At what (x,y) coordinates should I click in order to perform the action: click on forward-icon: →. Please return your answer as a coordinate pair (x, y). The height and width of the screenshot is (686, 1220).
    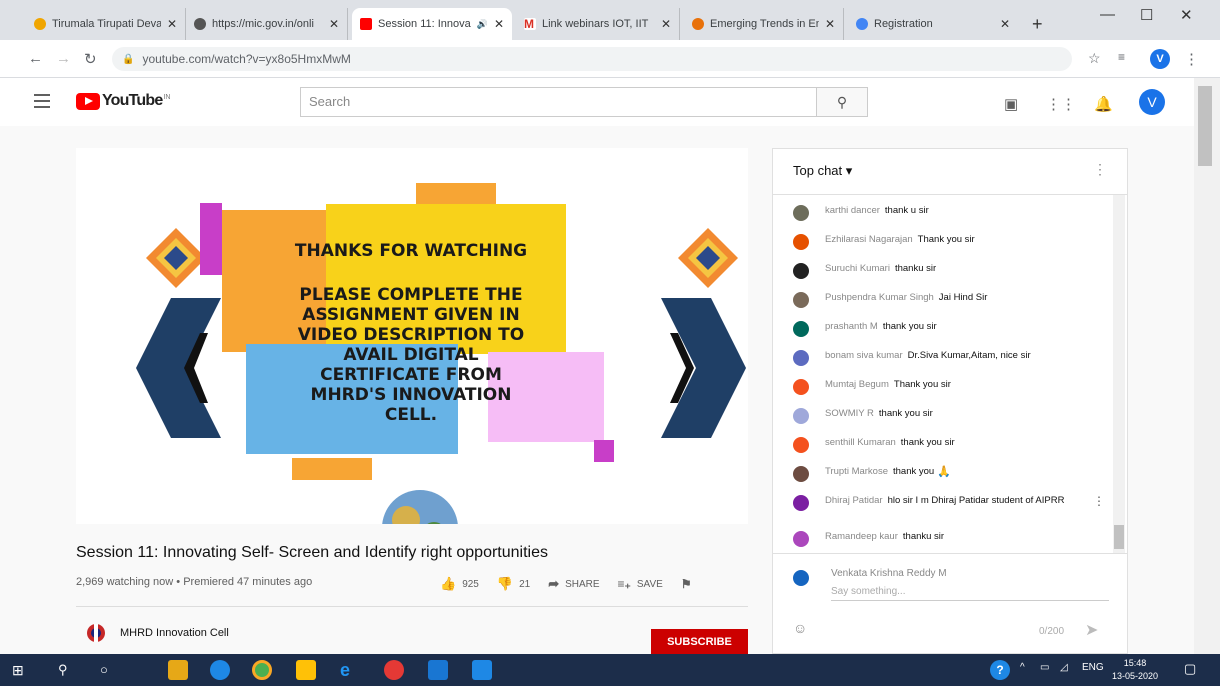
    Looking at the image, I should click on (63, 58).